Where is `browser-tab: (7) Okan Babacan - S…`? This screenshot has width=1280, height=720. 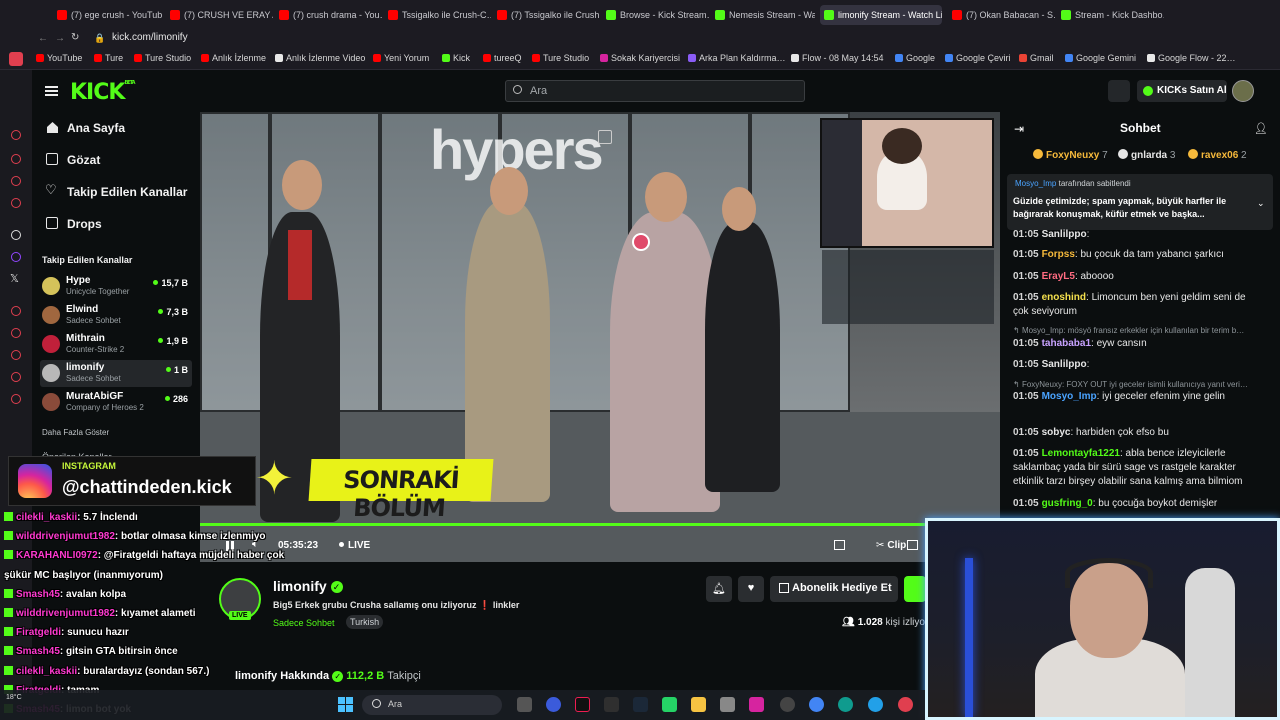 browser-tab: (7) Okan Babacan - S… is located at coordinates (1003, 15).